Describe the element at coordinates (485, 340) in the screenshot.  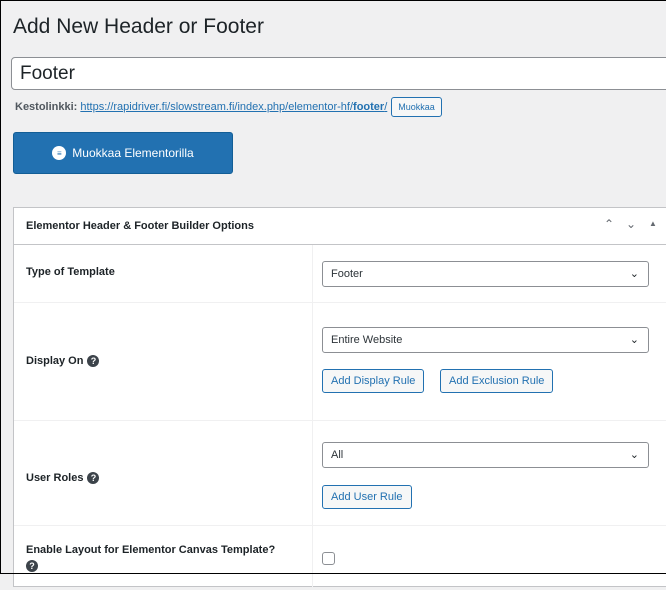
I see `display-on-select: Entire Website ⌄` at that location.